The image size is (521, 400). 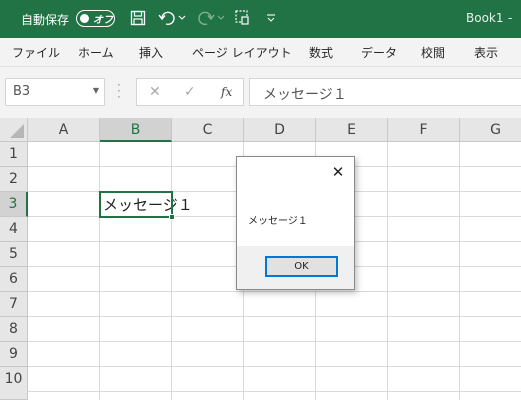 What do you see at coordinates (14, 254) in the screenshot?
I see `row-header-5: 5` at bounding box center [14, 254].